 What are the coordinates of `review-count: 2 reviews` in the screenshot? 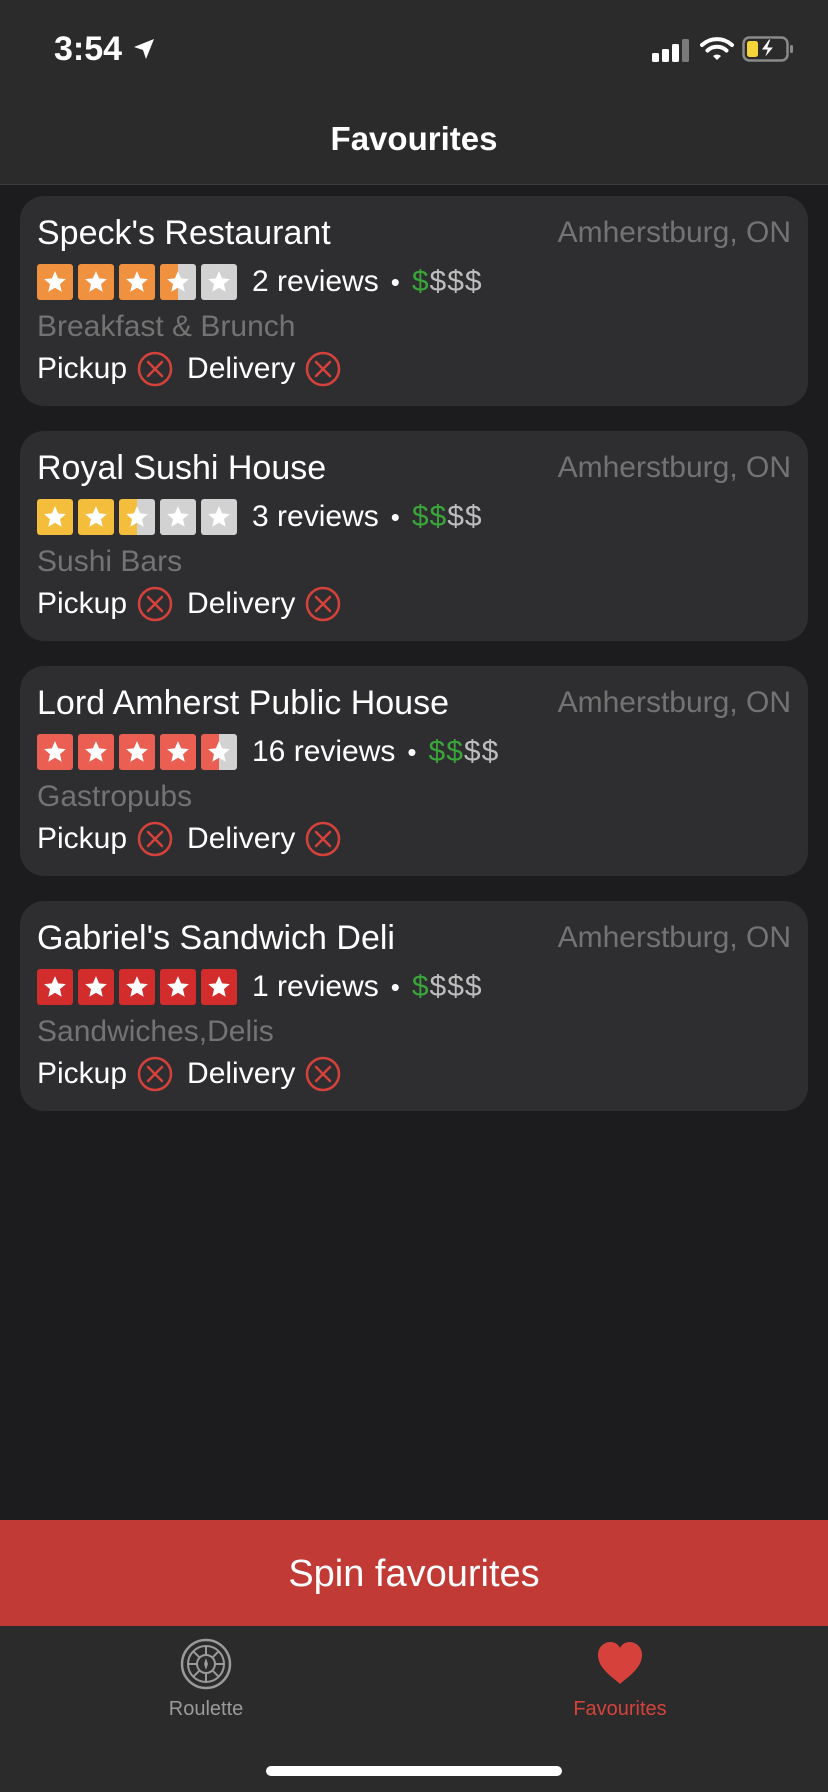 It's located at (315, 281).